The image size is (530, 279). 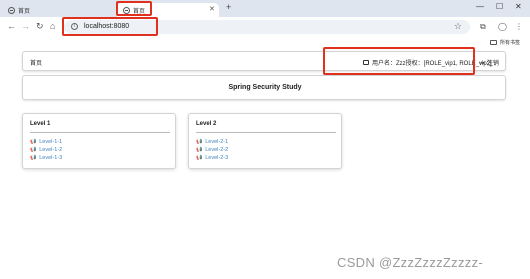 I want to click on level-link-label: Level-2-2, so click(x=217, y=150).